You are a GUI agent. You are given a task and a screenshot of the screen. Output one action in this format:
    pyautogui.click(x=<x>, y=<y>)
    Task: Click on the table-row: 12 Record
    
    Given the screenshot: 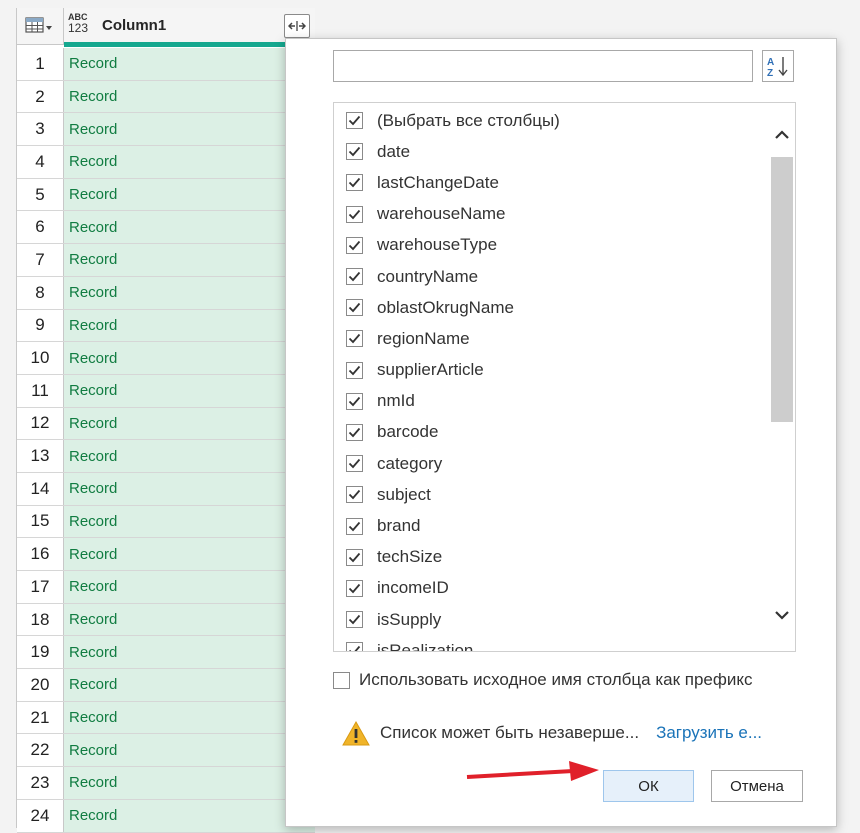 What is the action you would take?
    pyautogui.click(x=166, y=424)
    